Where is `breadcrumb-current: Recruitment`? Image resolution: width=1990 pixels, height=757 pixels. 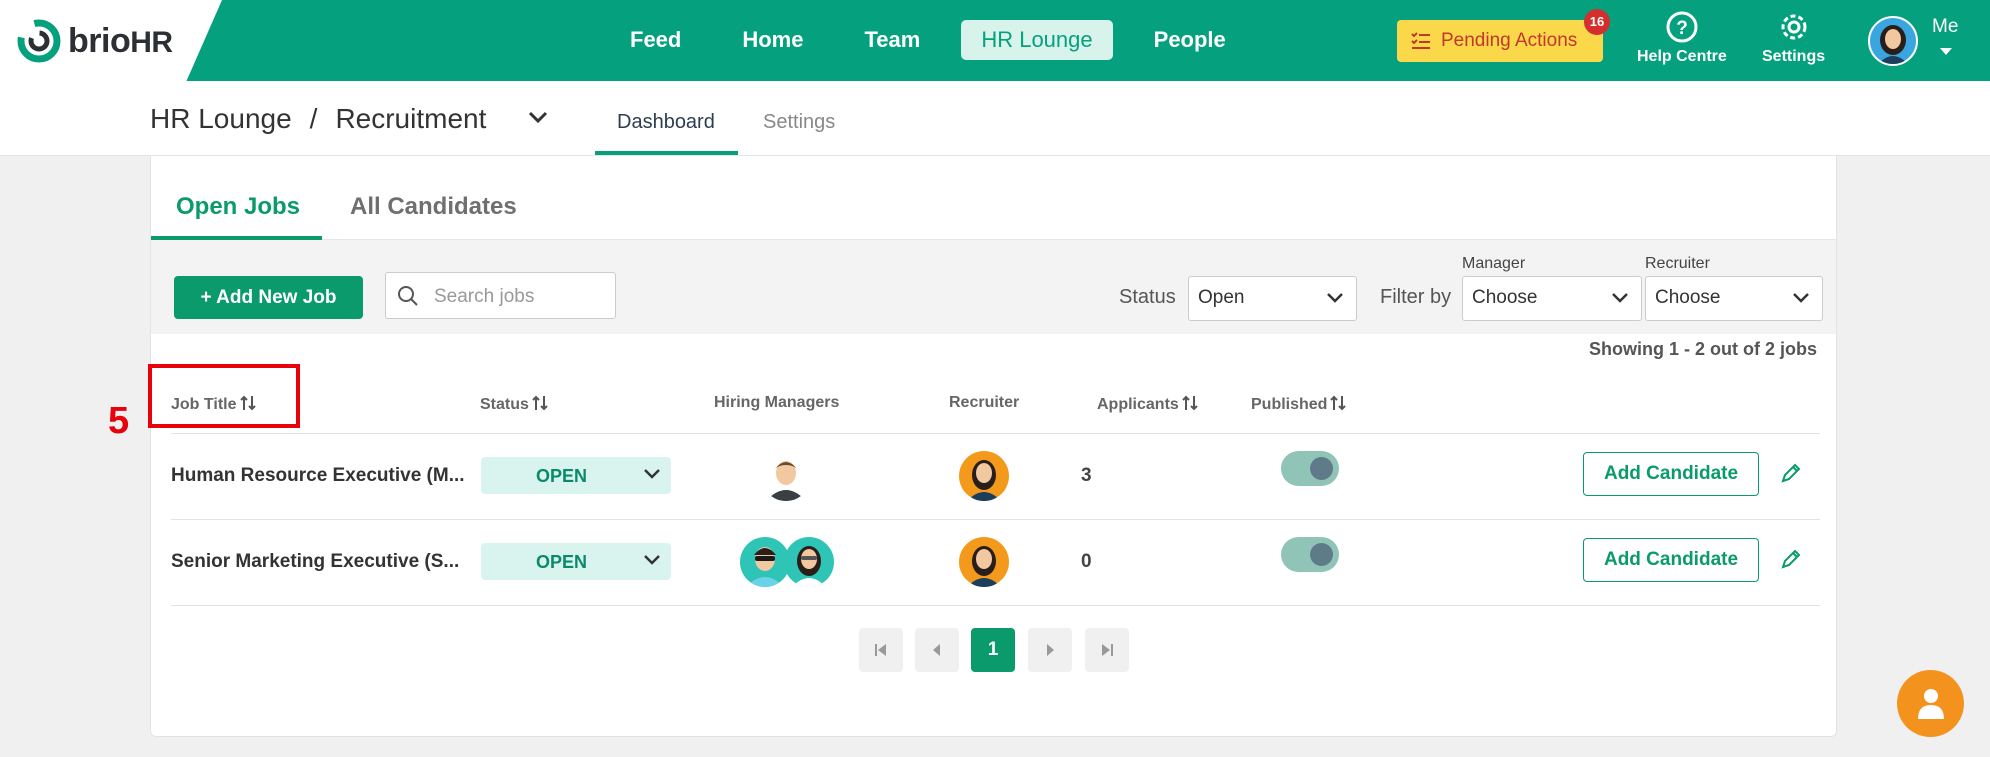 breadcrumb-current: Recruitment is located at coordinates (410, 118).